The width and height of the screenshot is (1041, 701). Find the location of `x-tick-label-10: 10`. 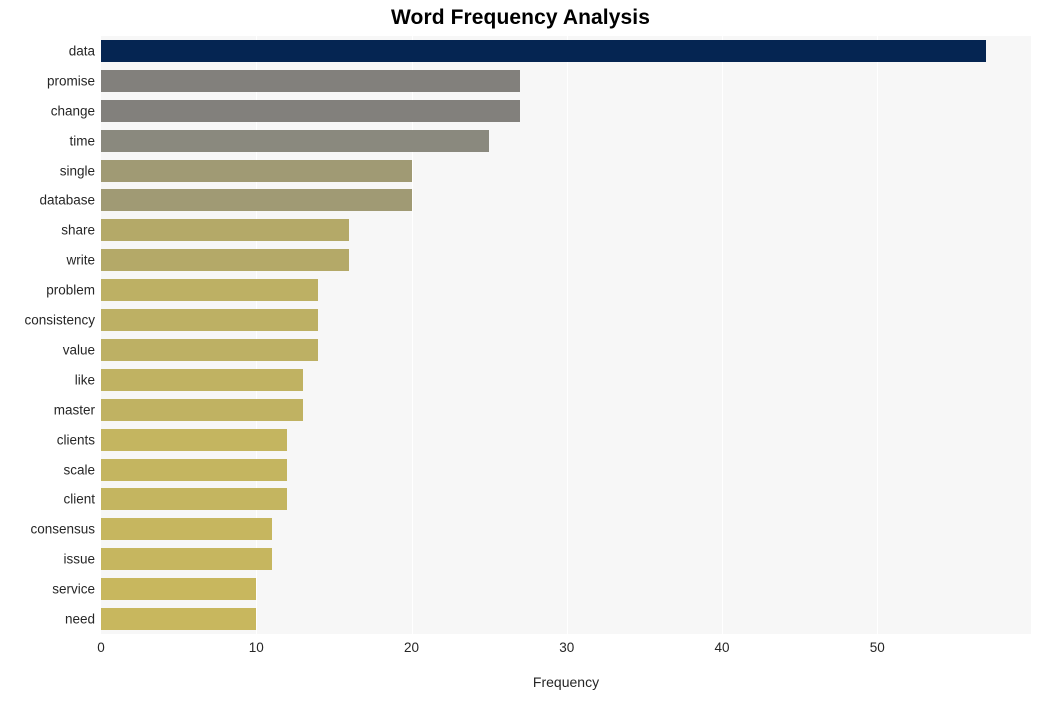

x-tick-label-10: 10 is located at coordinates (256, 647).